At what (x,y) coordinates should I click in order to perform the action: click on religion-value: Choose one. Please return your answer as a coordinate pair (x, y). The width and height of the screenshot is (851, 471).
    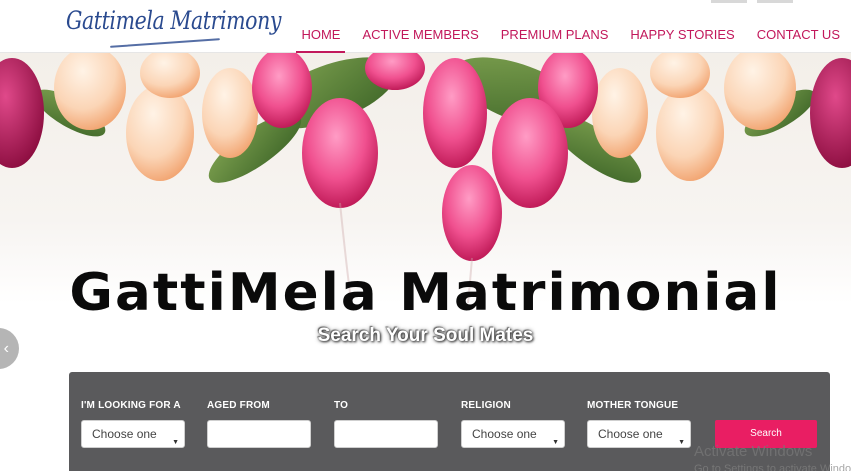
    Looking at the image, I should click on (504, 434).